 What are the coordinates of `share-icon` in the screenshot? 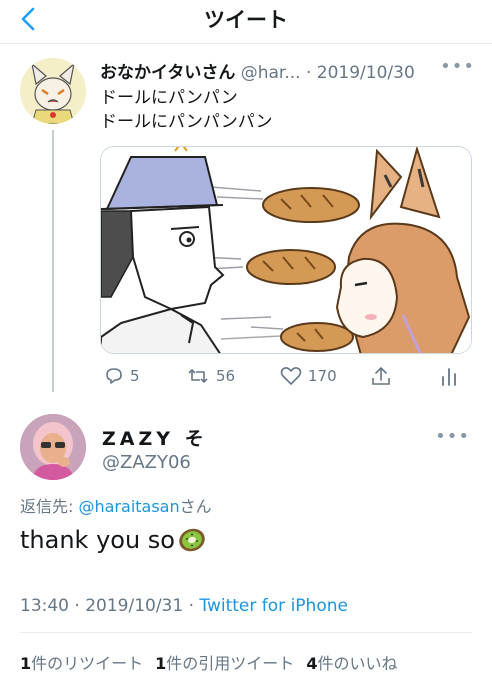 It's located at (381, 376).